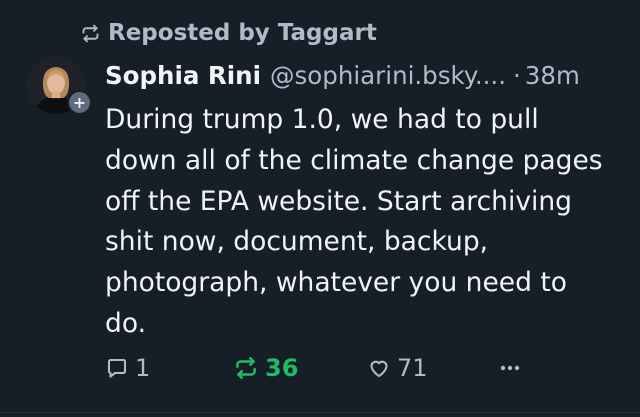 The width and height of the screenshot is (640, 417). I want to click on post-timestamp: 38m, so click(552, 75).